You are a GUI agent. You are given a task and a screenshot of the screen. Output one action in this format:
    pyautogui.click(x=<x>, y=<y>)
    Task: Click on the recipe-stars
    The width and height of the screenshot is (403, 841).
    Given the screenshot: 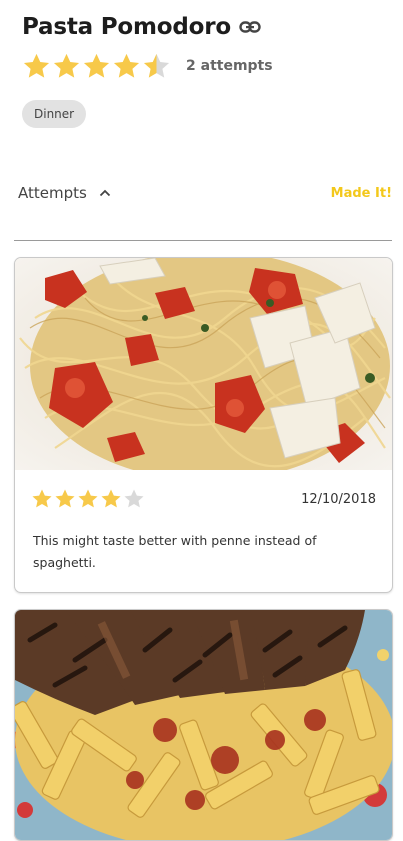 What is the action you would take?
    pyautogui.click(x=97, y=66)
    